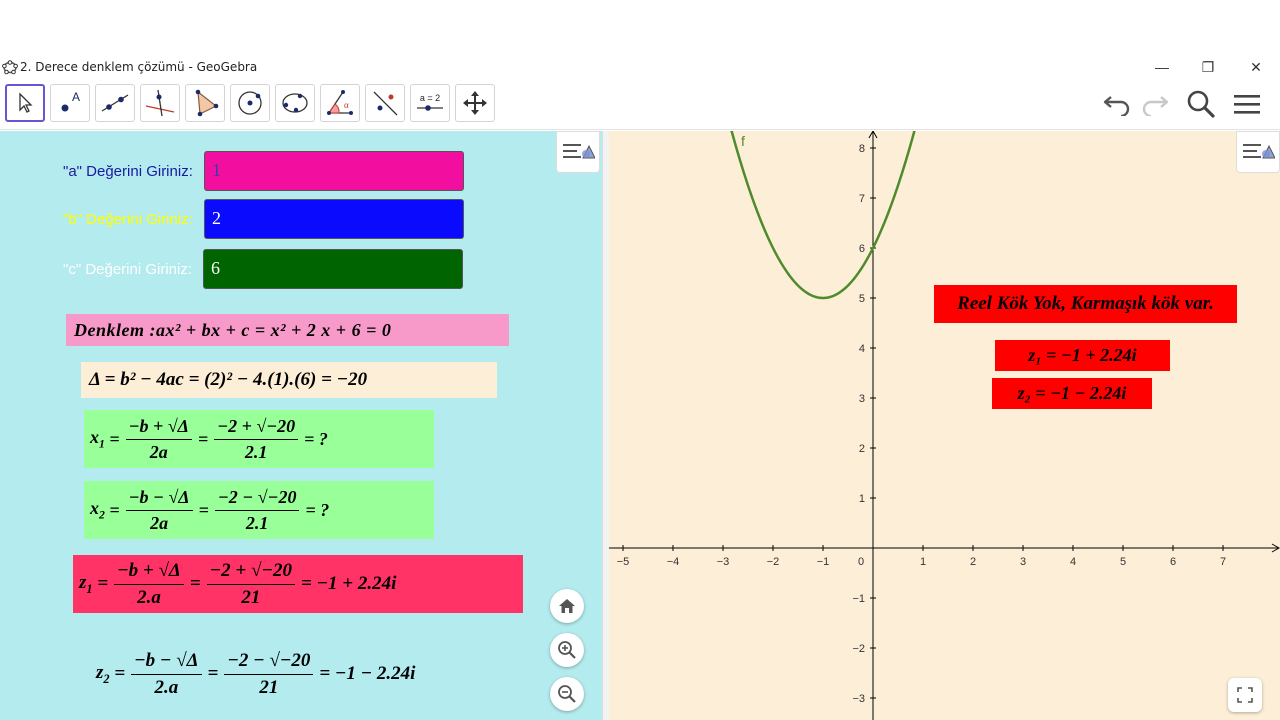 This screenshot has width=1280, height=720. What do you see at coordinates (158, 439) in the screenshot?
I see `x1-fraction-general: −b + √Δ 2a` at bounding box center [158, 439].